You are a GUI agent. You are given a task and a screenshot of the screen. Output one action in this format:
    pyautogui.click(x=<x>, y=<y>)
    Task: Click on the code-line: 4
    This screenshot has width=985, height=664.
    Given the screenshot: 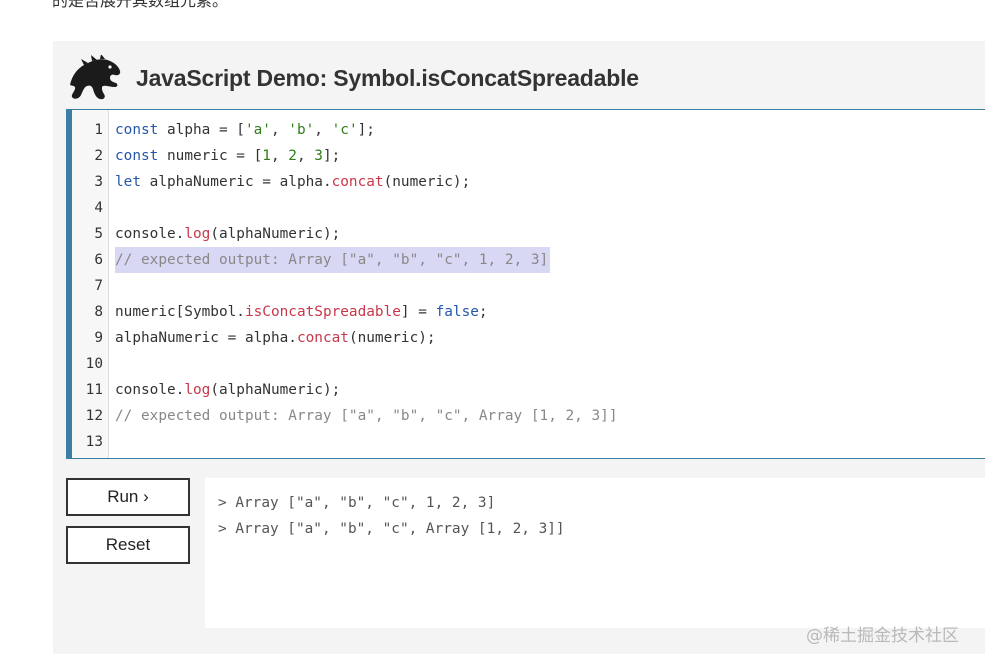 What is the action you would take?
    pyautogui.click(x=528, y=208)
    